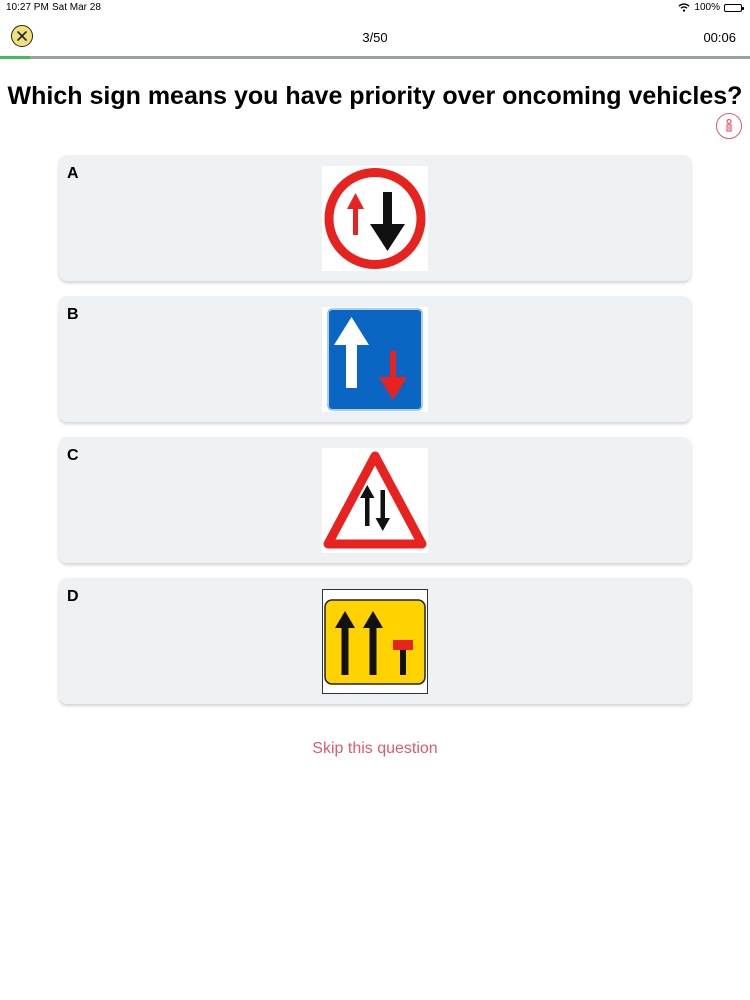  I want to click on answer-option-b: B, so click(375, 359).